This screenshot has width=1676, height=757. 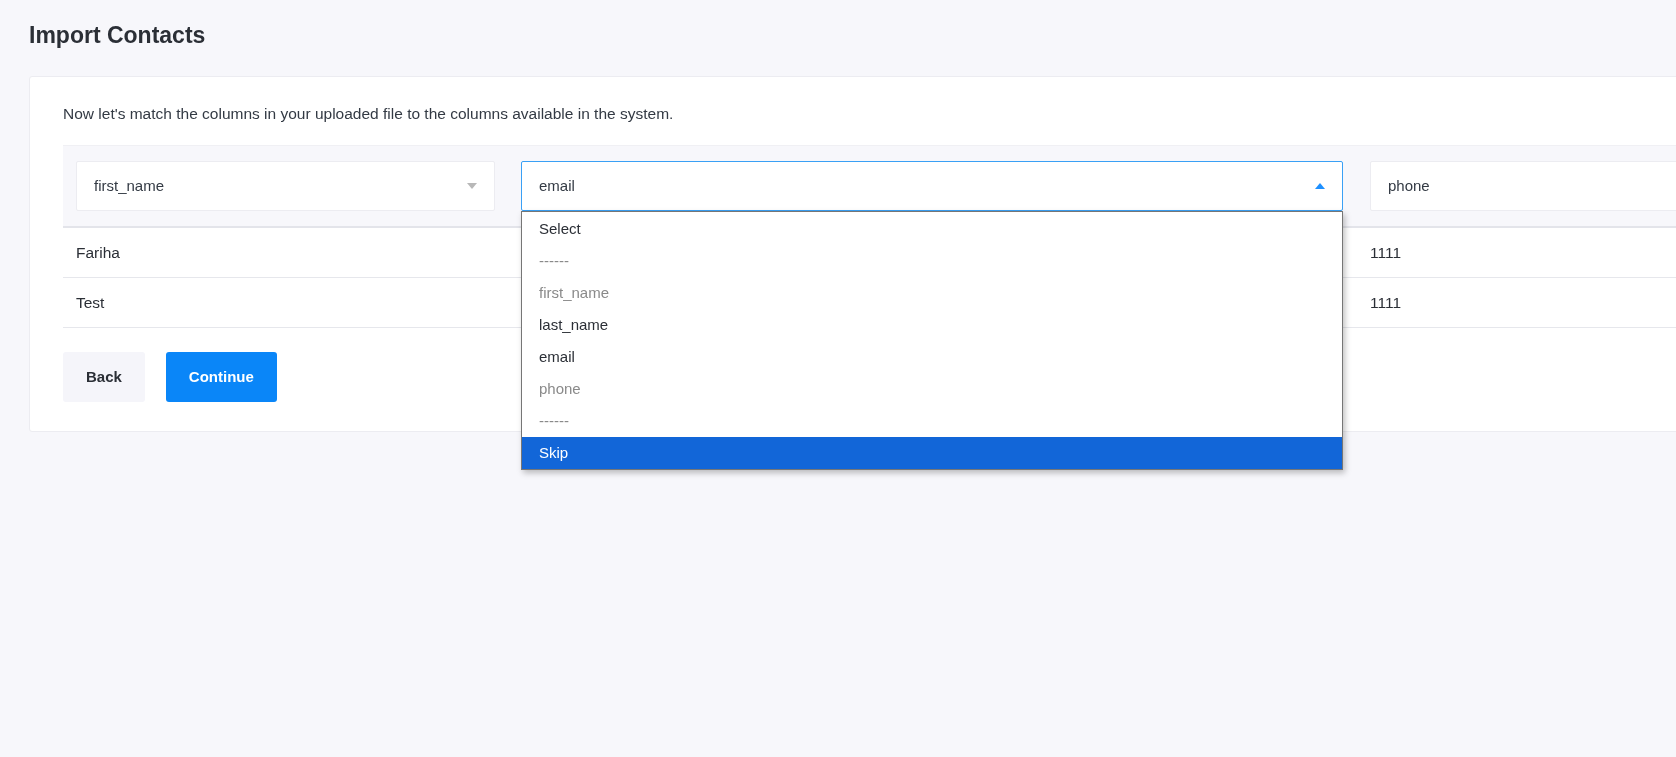 I want to click on column-select: email, so click(x=932, y=186).